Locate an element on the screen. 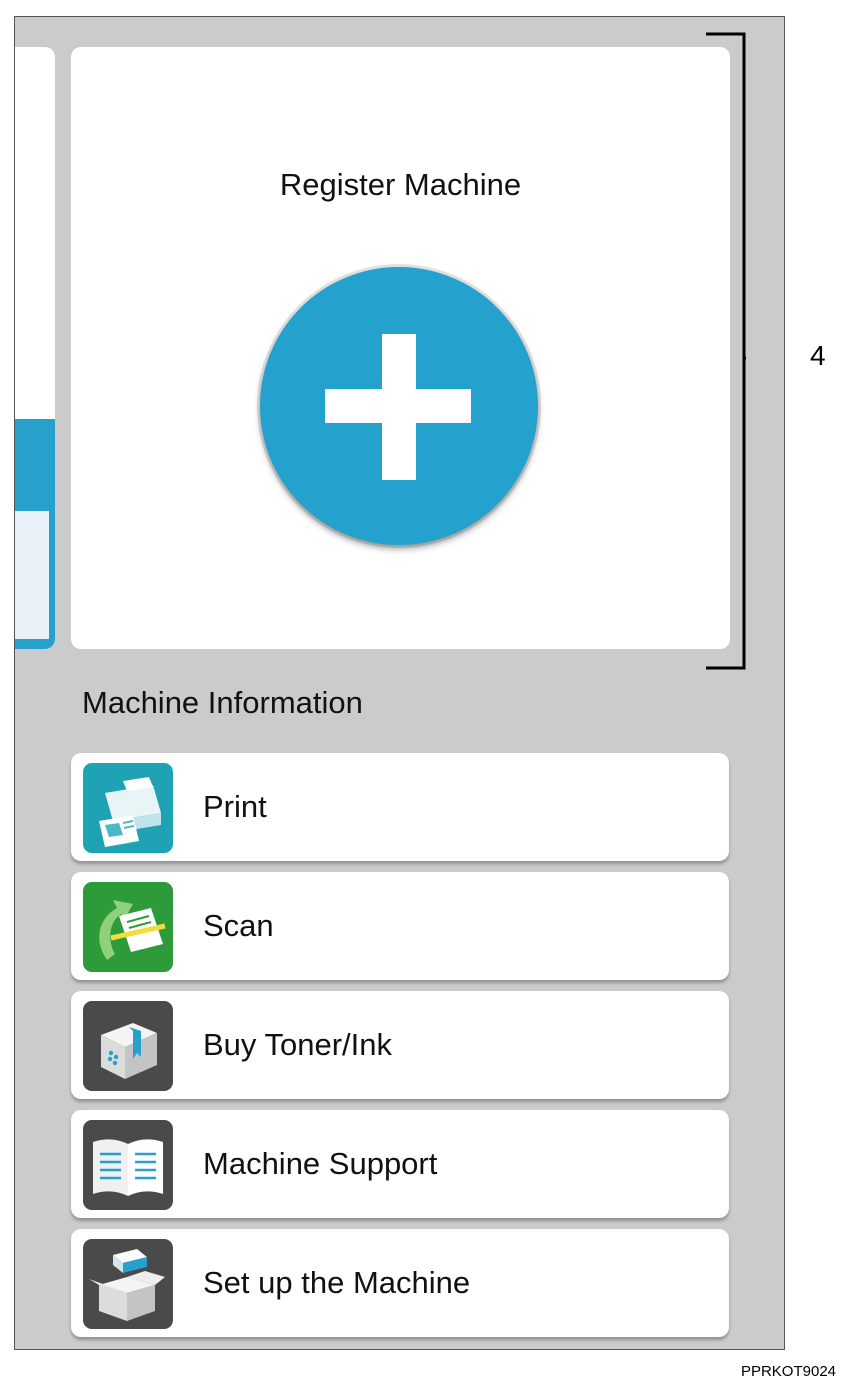 Image resolution: width=842 pixels, height=1382 pixels. menu-item-machine-support: Machine Support is located at coordinates (400, 1164).